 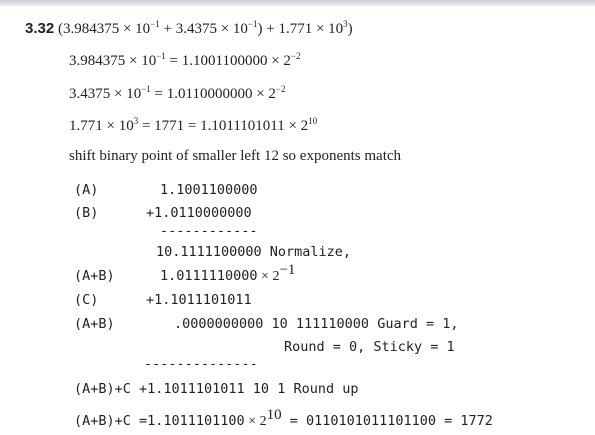 I want to click on operand-b-row: (B) +1.0110000000, so click(x=163, y=213).